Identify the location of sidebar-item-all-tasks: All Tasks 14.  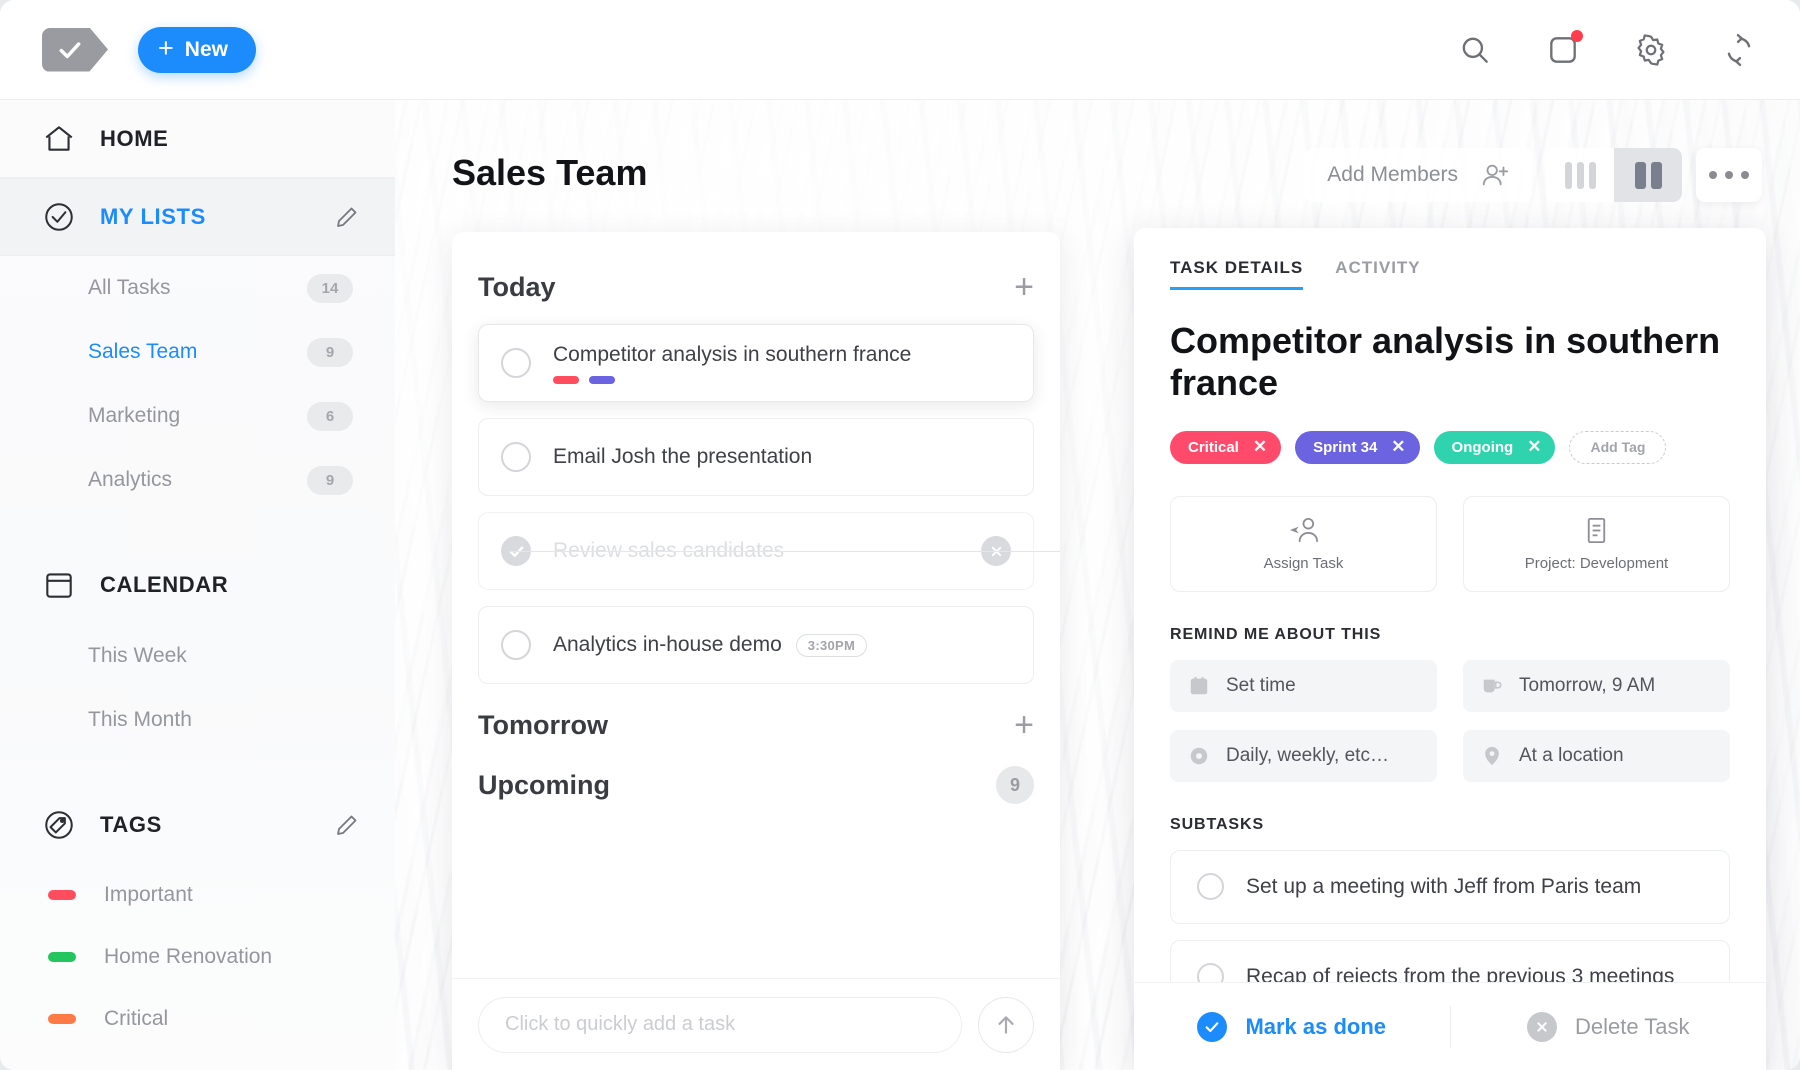
(197, 288).